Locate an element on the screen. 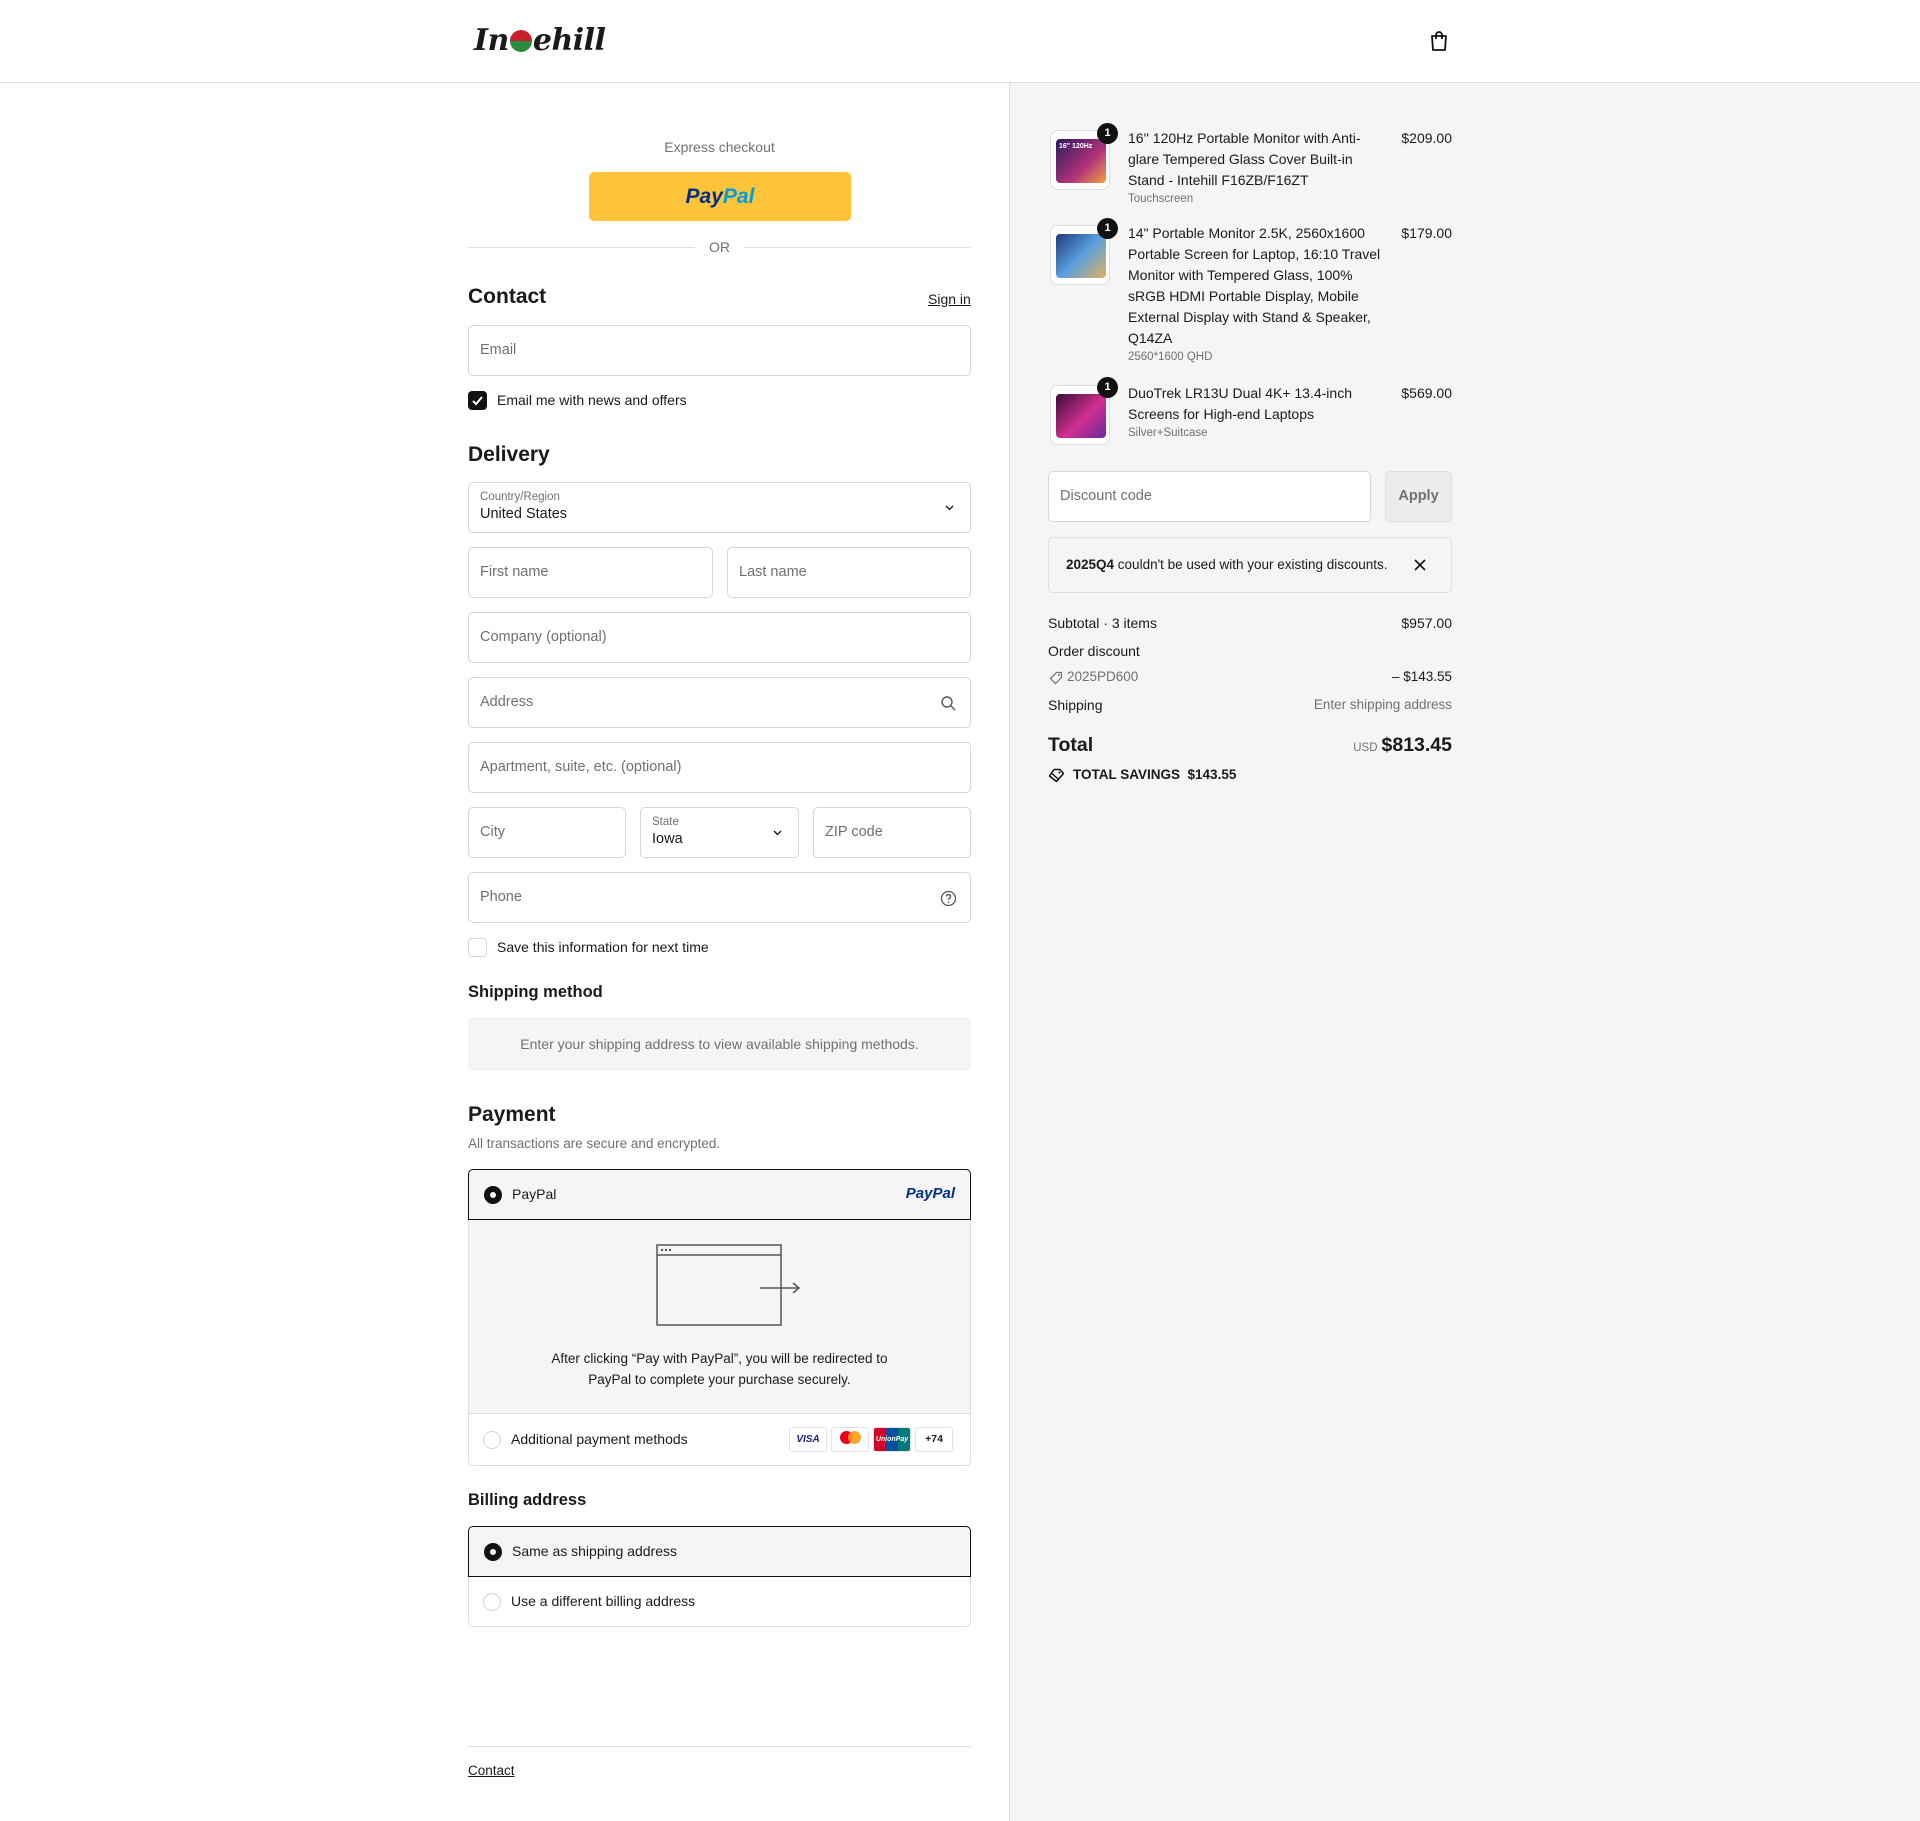  product-title-line: 14" Portable Monitor 2.5K, 2560x1600 is located at coordinates (1246, 233).